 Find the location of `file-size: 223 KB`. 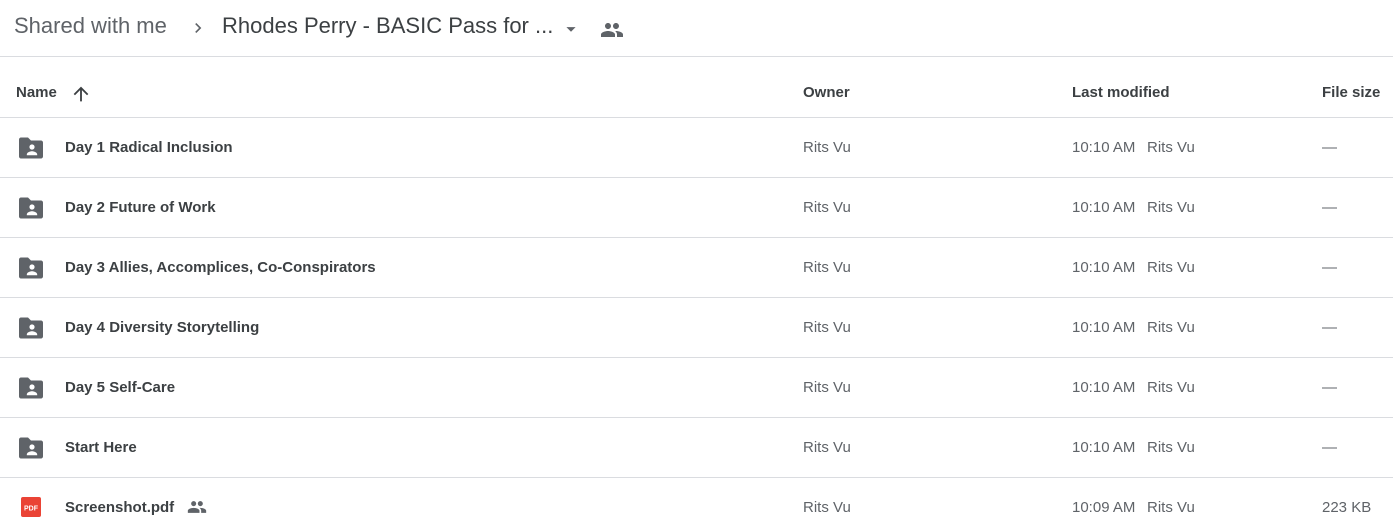

file-size: 223 KB is located at coordinates (1347, 507).